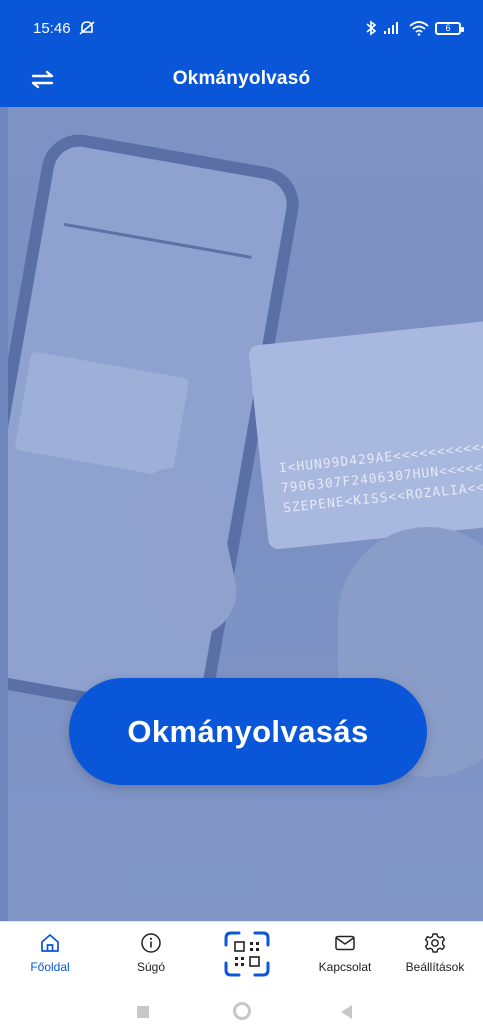  I want to click on nav-item-settings: Beállítások, so click(435, 953).